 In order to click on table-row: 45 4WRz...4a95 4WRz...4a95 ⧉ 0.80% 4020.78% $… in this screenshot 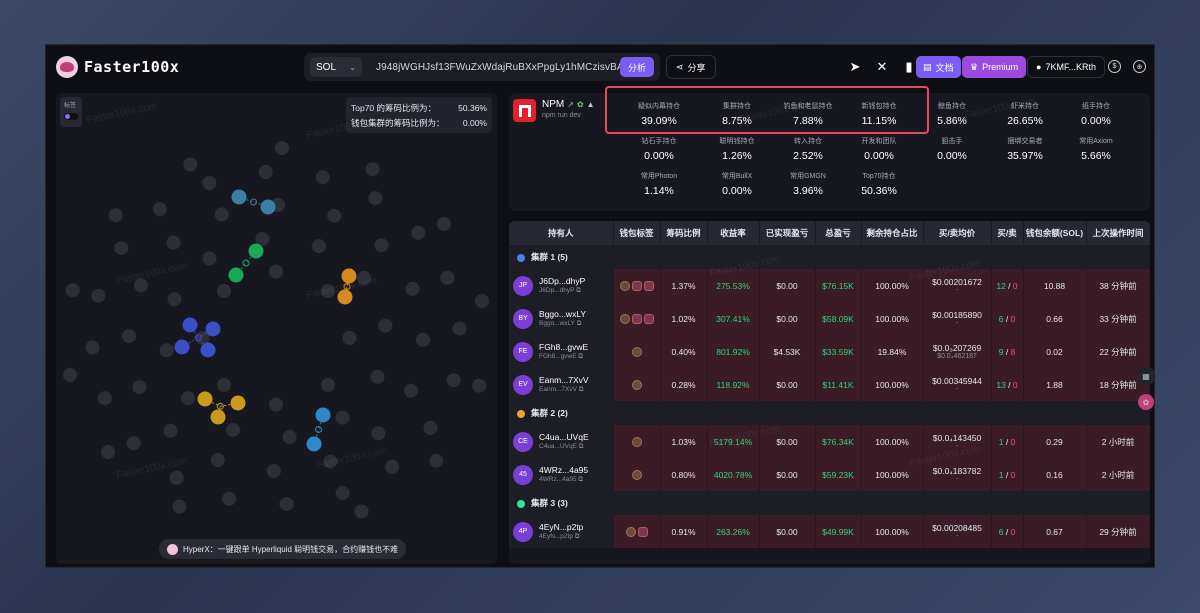, I will do `click(829, 474)`.